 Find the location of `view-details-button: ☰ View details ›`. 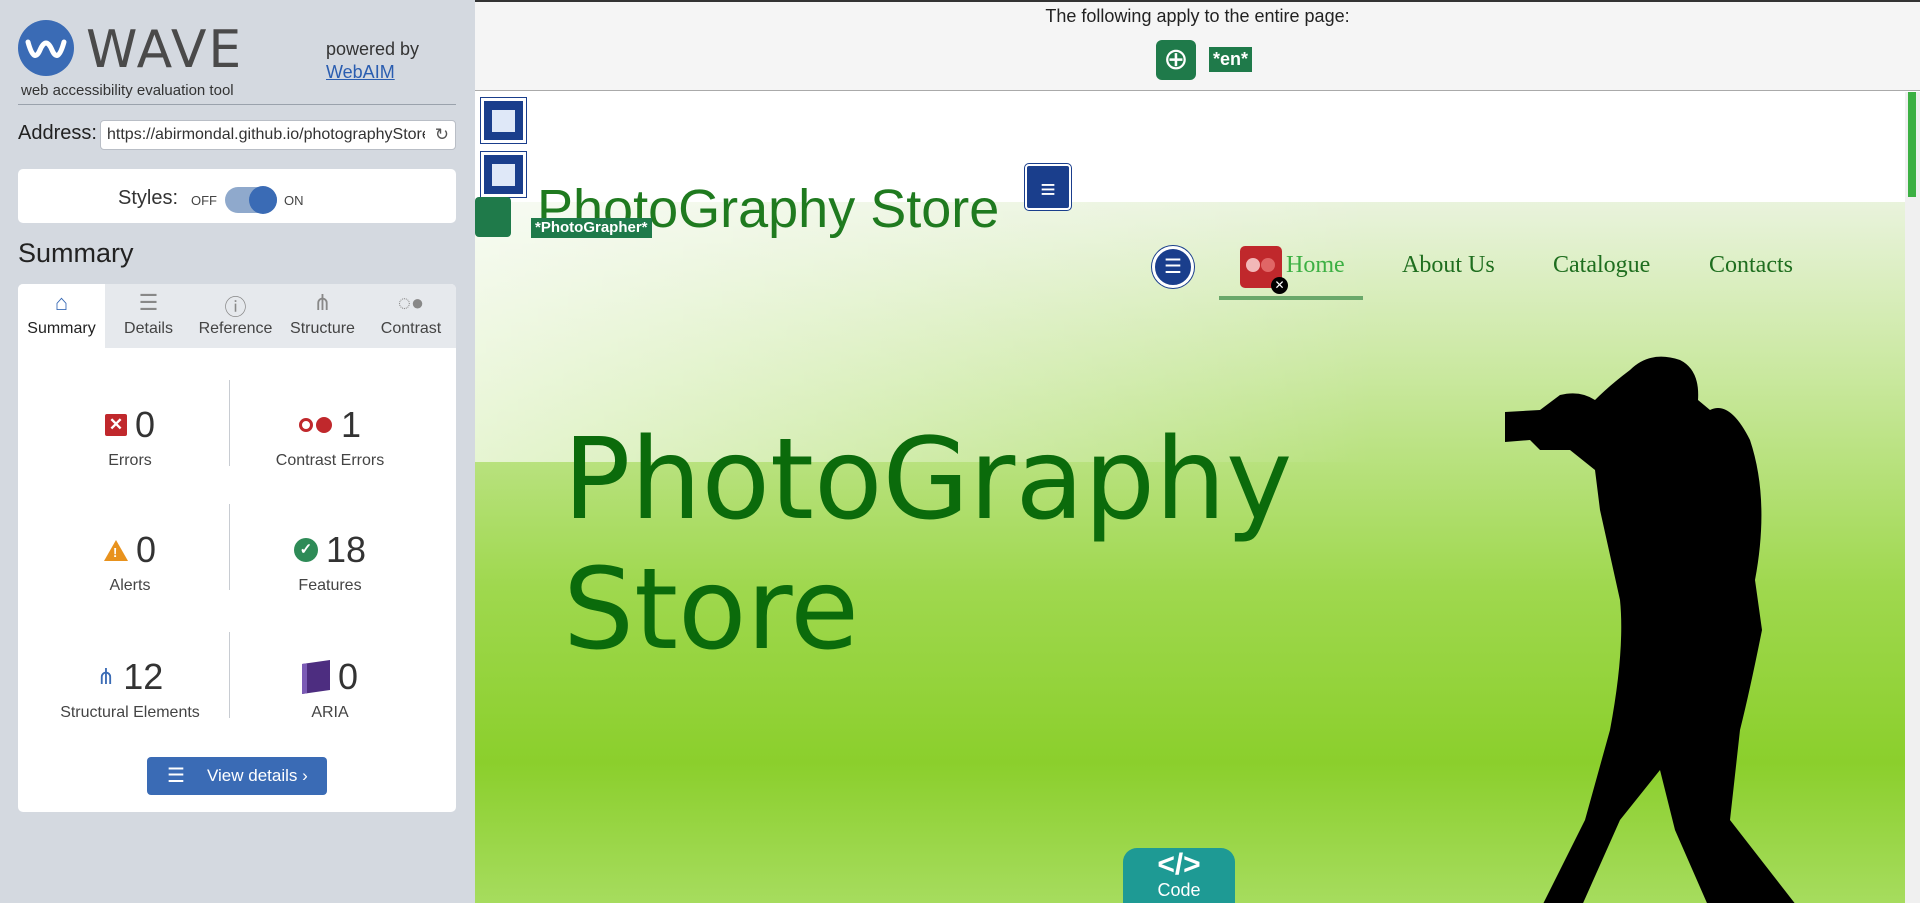

view-details-button: ☰ View details › is located at coordinates (237, 776).